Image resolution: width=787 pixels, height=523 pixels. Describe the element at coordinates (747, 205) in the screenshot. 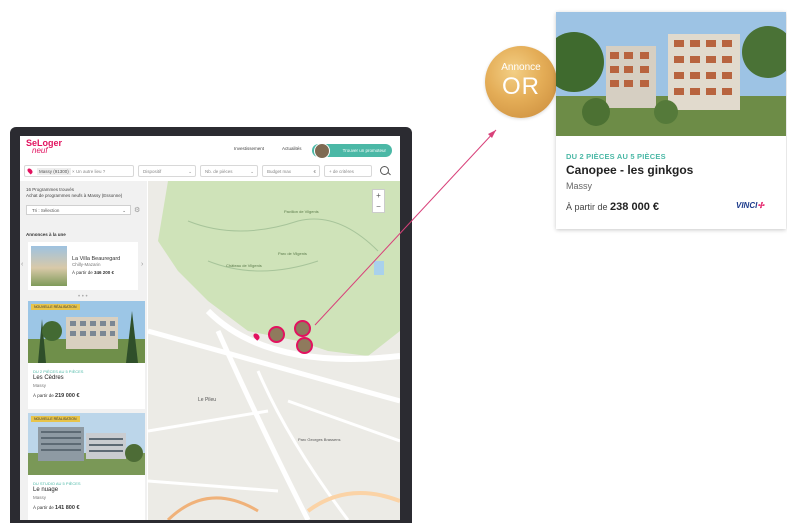

I see `vinci-logo-text: VINCI` at that location.